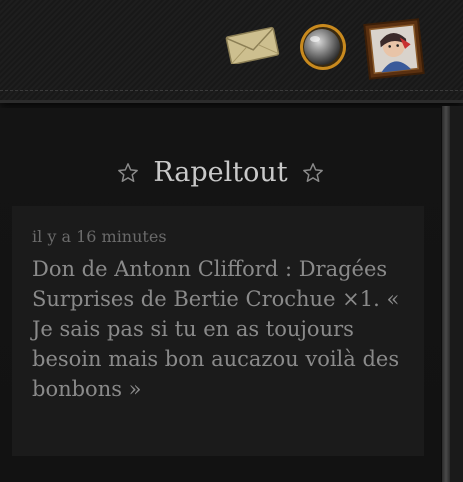  What do you see at coordinates (323, 47) in the screenshot?
I see `crystal-ball-icon` at bounding box center [323, 47].